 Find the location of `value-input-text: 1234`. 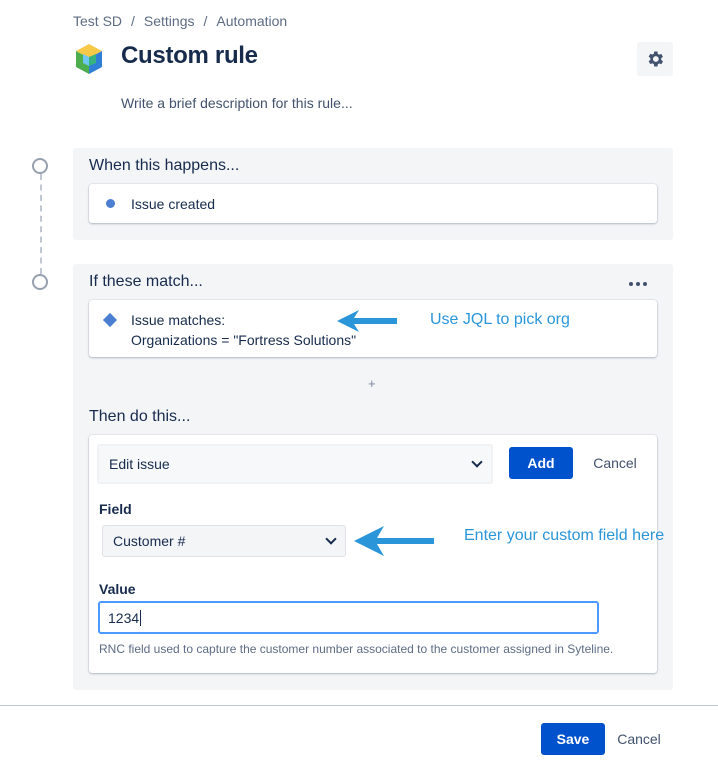

value-input-text: 1234 is located at coordinates (124, 617).